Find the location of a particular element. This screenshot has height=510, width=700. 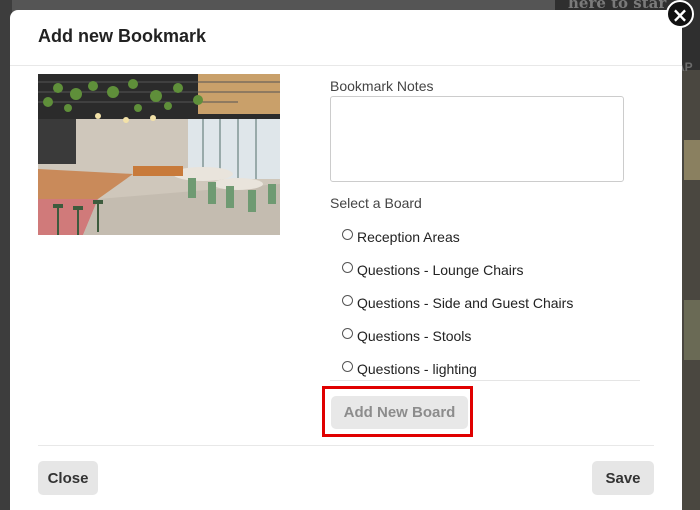

board-option-side-guest-chairs: Questions - Side and Guest Chairs is located at coordinates (457, 302).